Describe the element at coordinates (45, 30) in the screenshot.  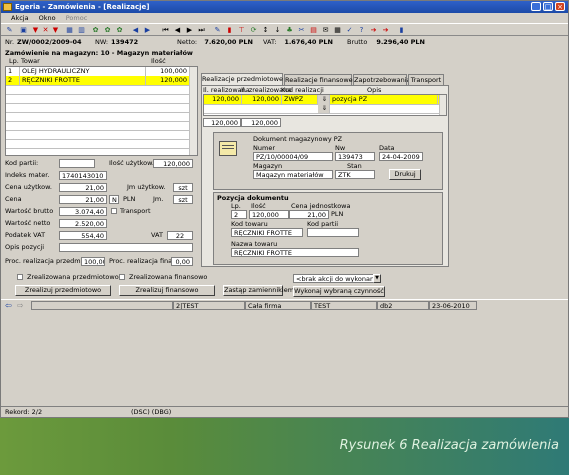
I see `clear-filter-icon: ✕` at that location.